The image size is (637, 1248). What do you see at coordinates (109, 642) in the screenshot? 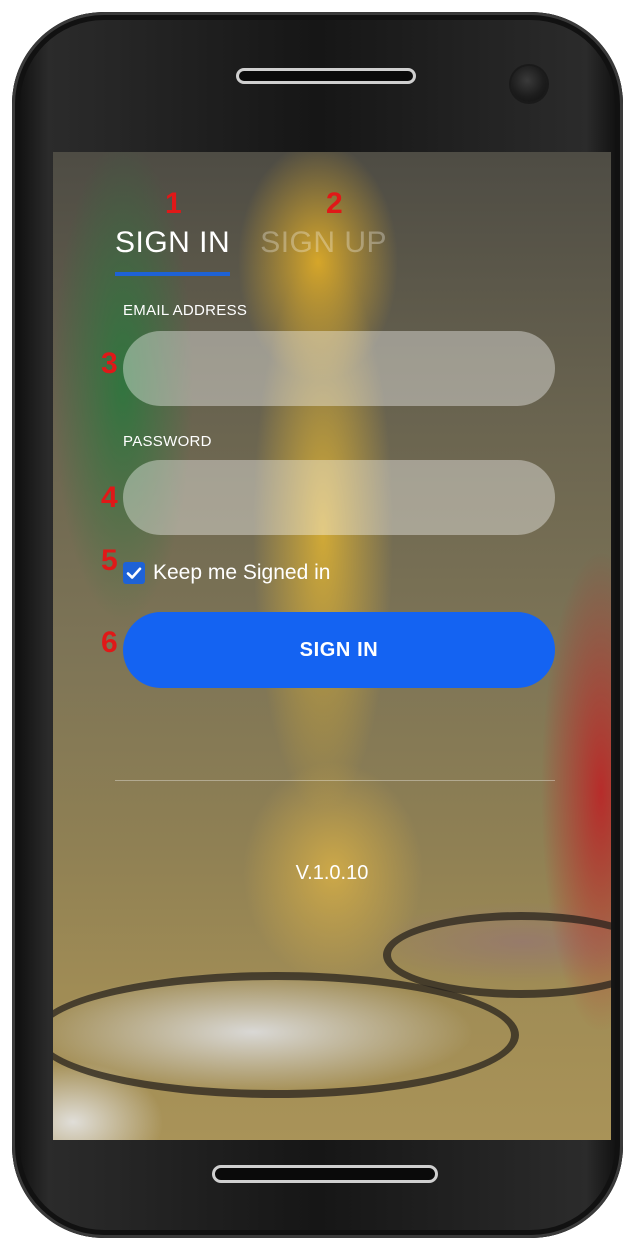
I see `annotation-marker-6: 6` at bounding box center [109, 642].